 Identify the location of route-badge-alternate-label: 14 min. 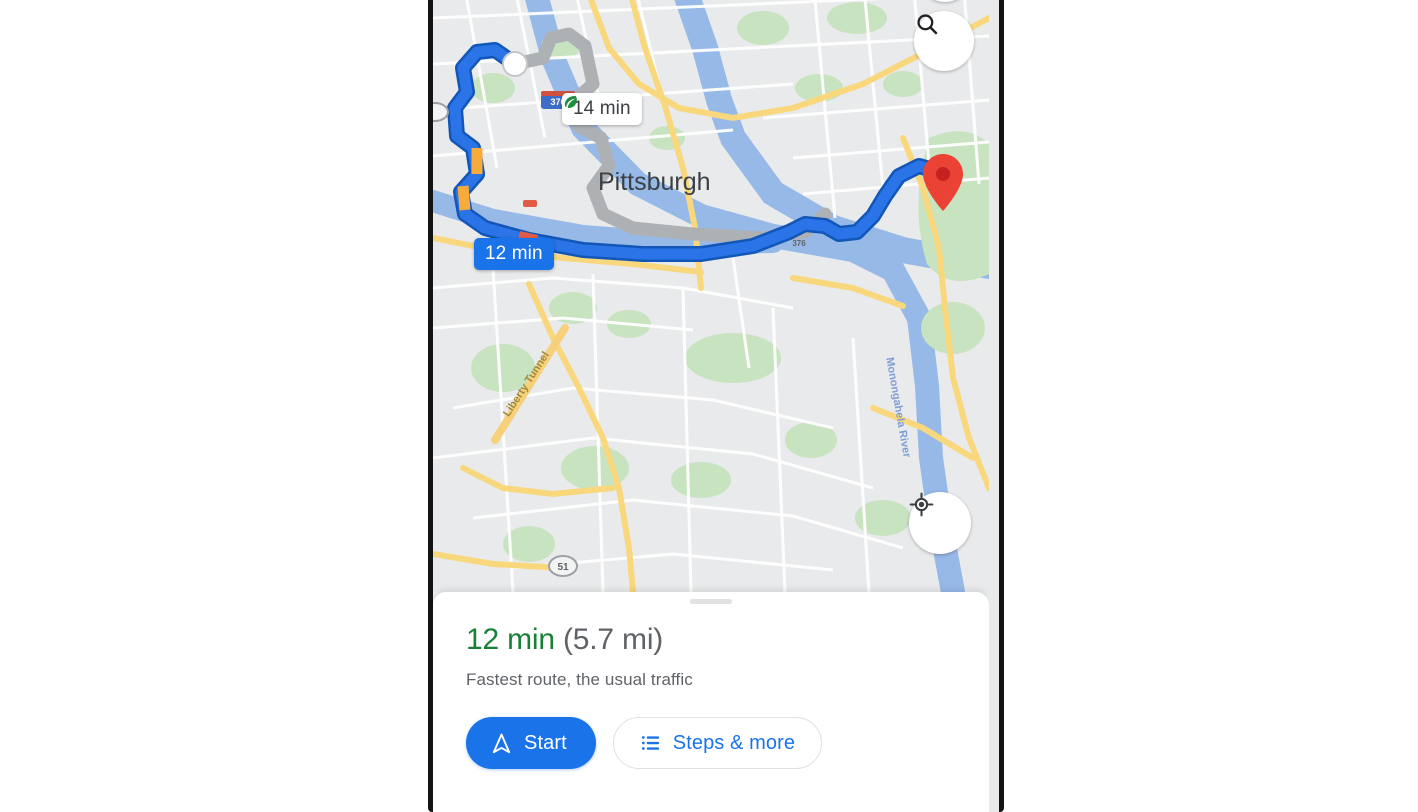
(602, 108).